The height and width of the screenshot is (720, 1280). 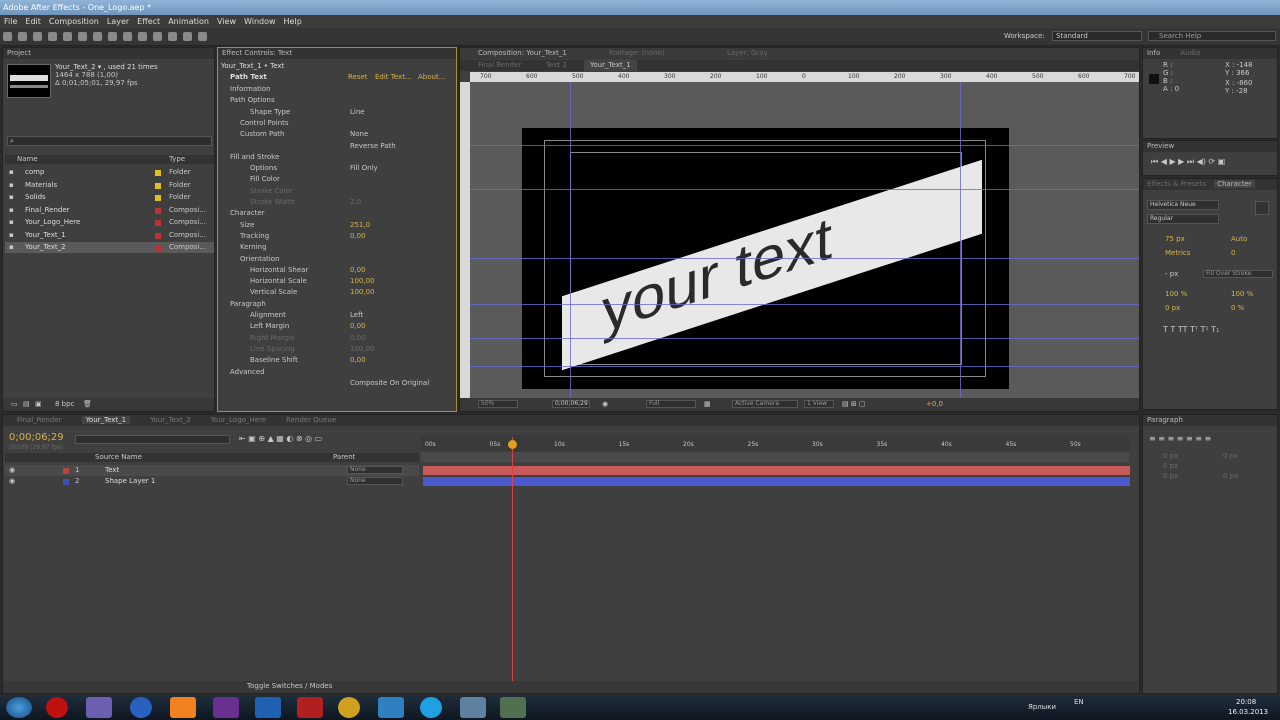 What do you see at coordinates (934, 404) in the screenshot?
I see `exposure-value: +0,0` at bounding box center [934, 404].